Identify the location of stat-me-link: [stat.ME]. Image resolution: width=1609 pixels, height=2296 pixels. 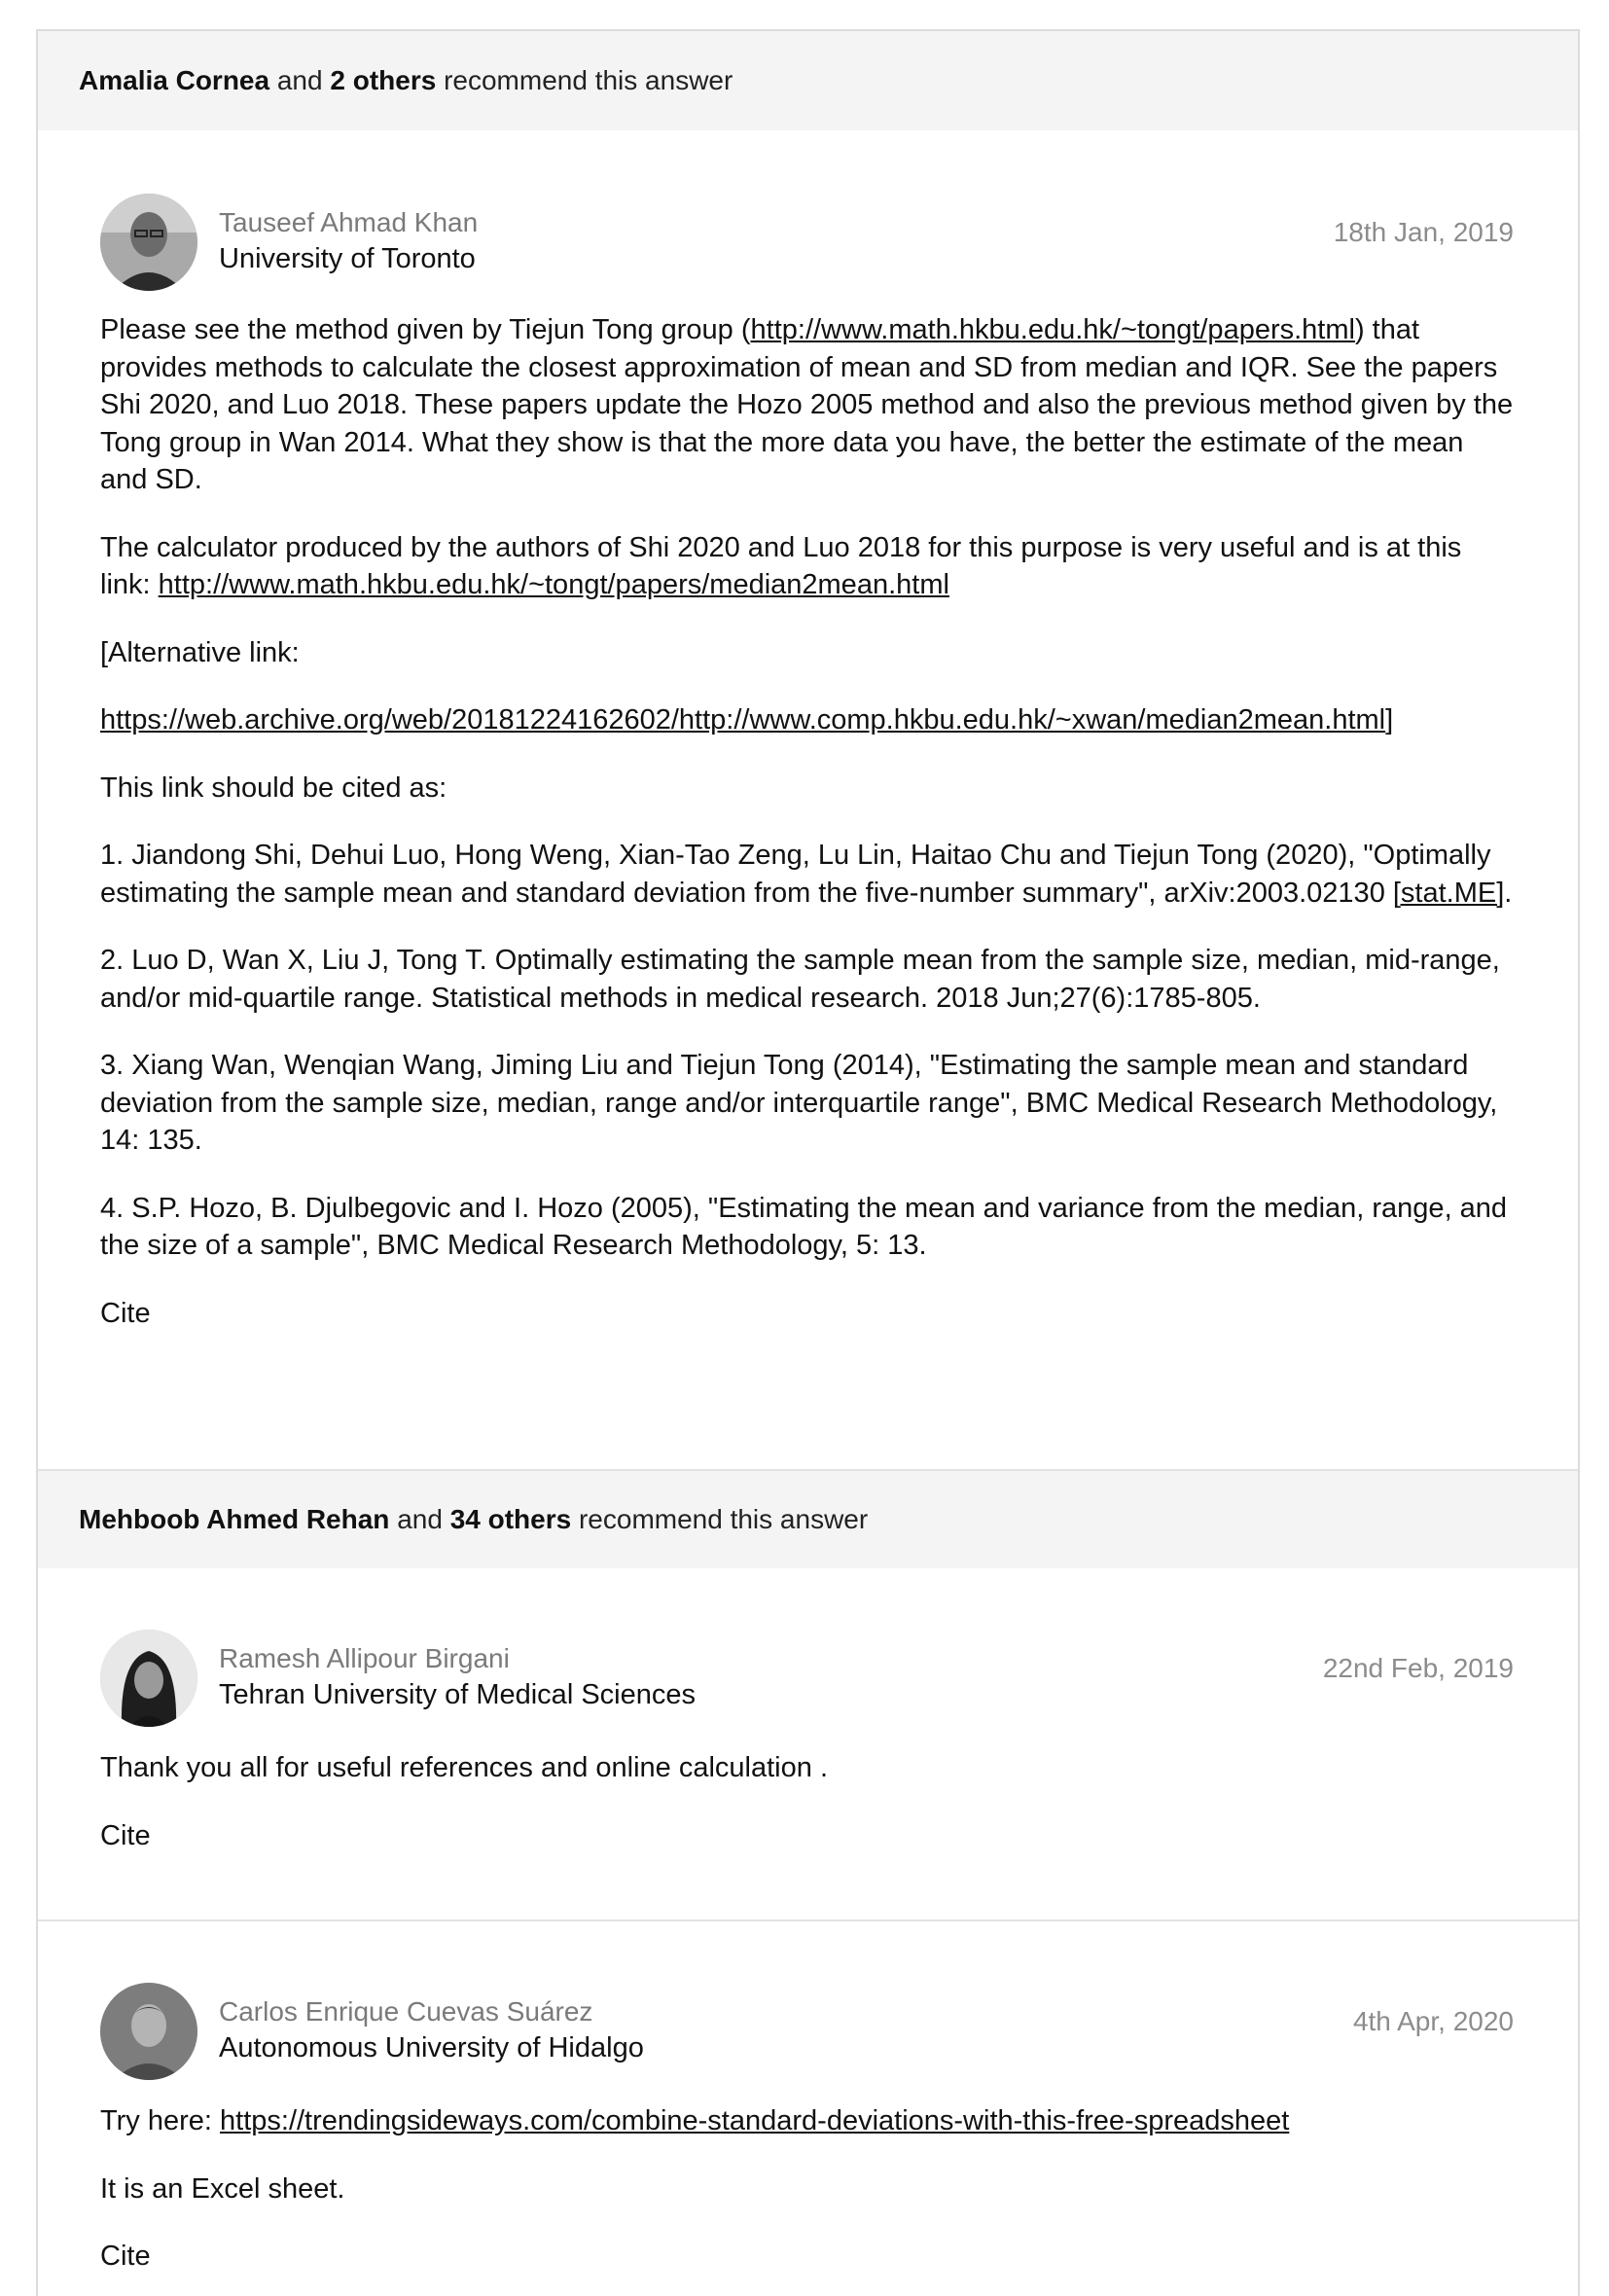
(1448, 893).